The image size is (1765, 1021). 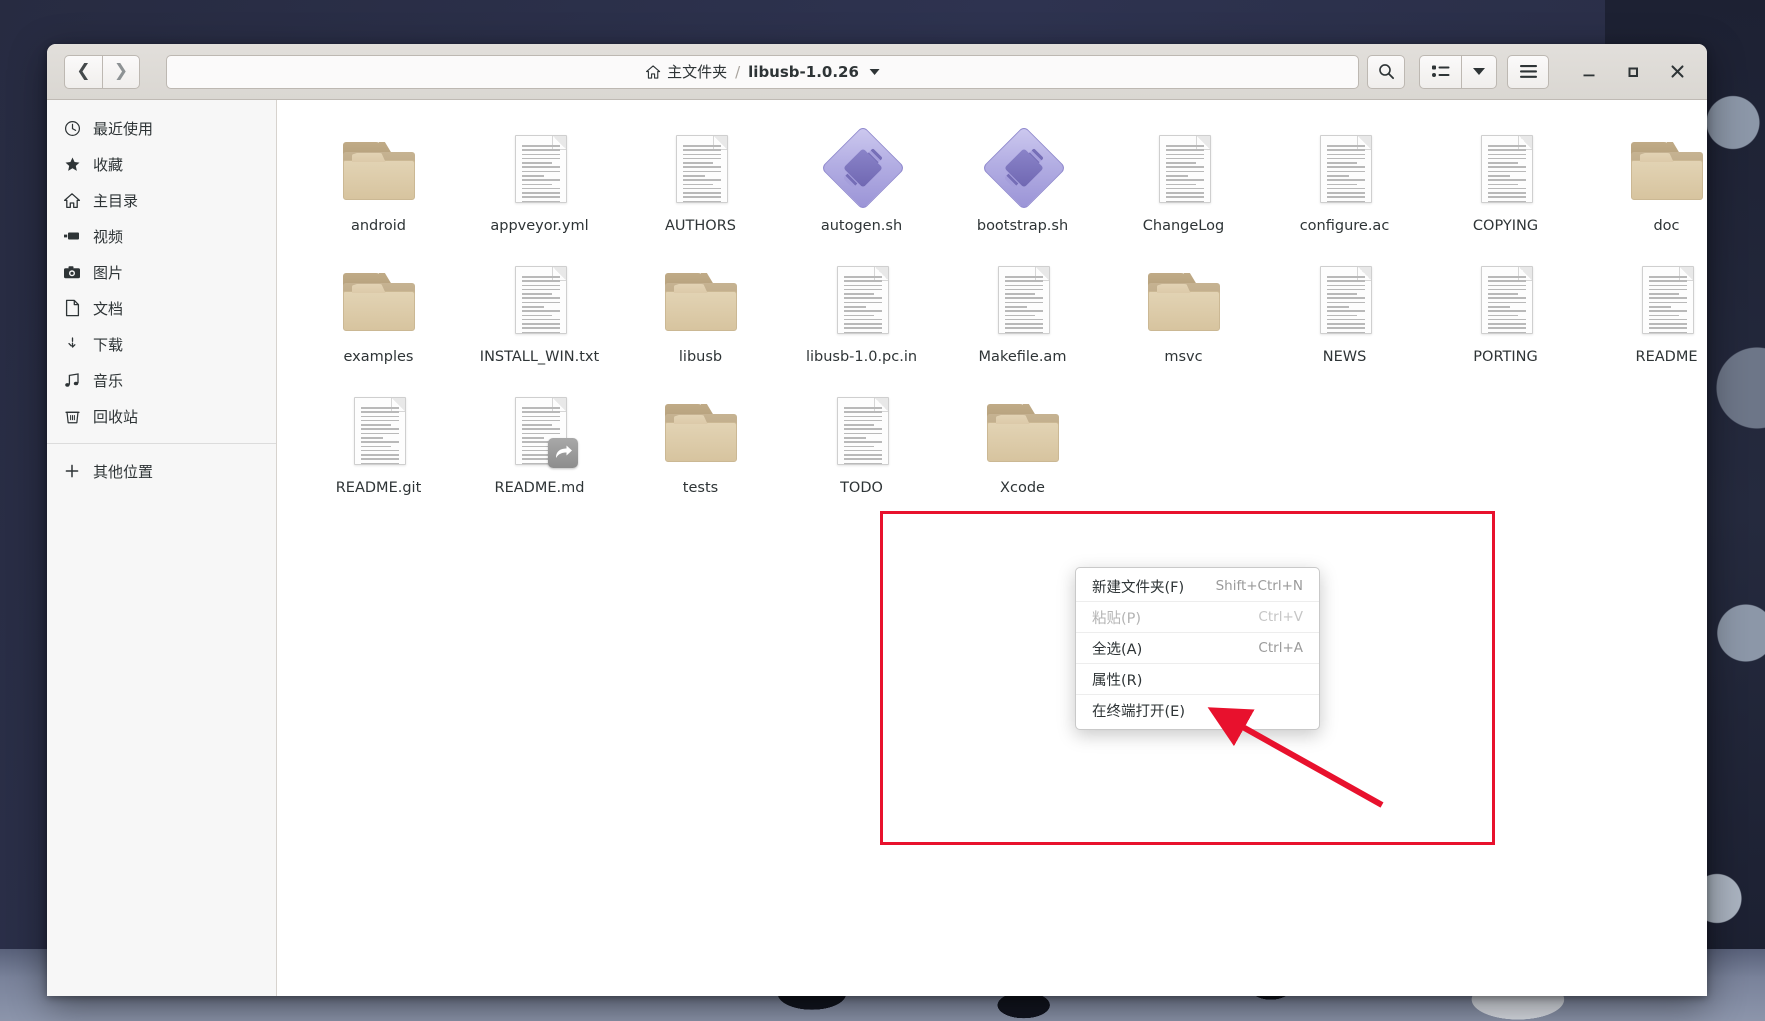 I want to click on file-item: ChangeLog, so click(x=1183, y=180).